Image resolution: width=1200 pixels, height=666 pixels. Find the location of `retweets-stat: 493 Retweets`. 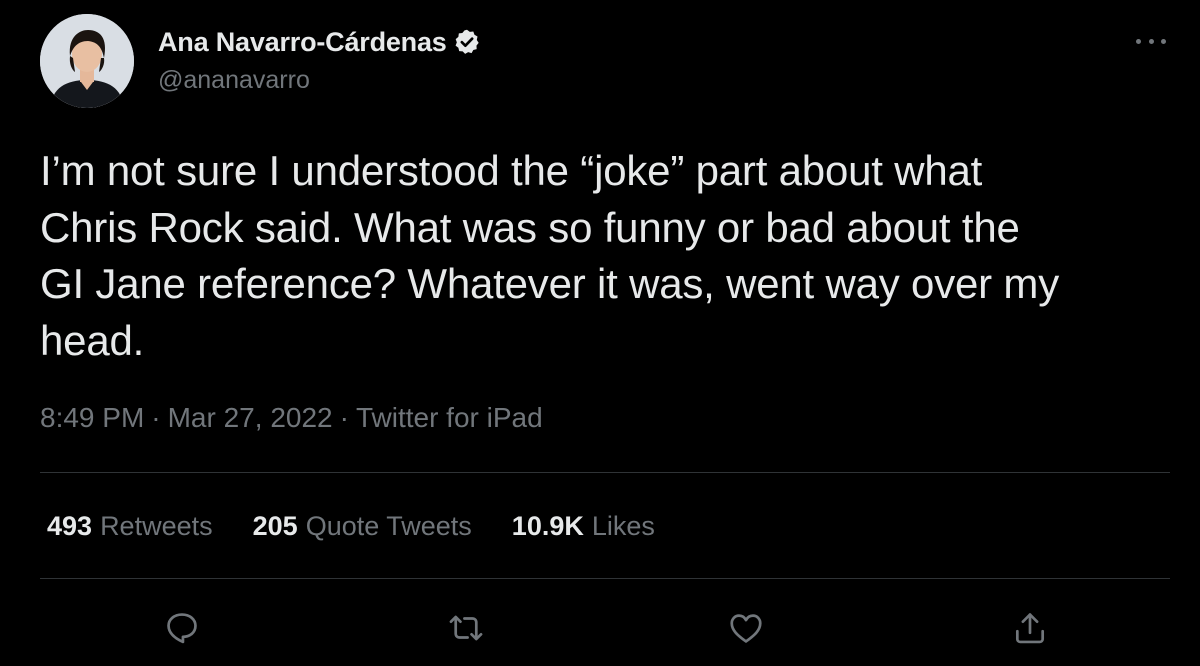

retweets-stat: 493 Retweets is located at coordinates (130, 526).